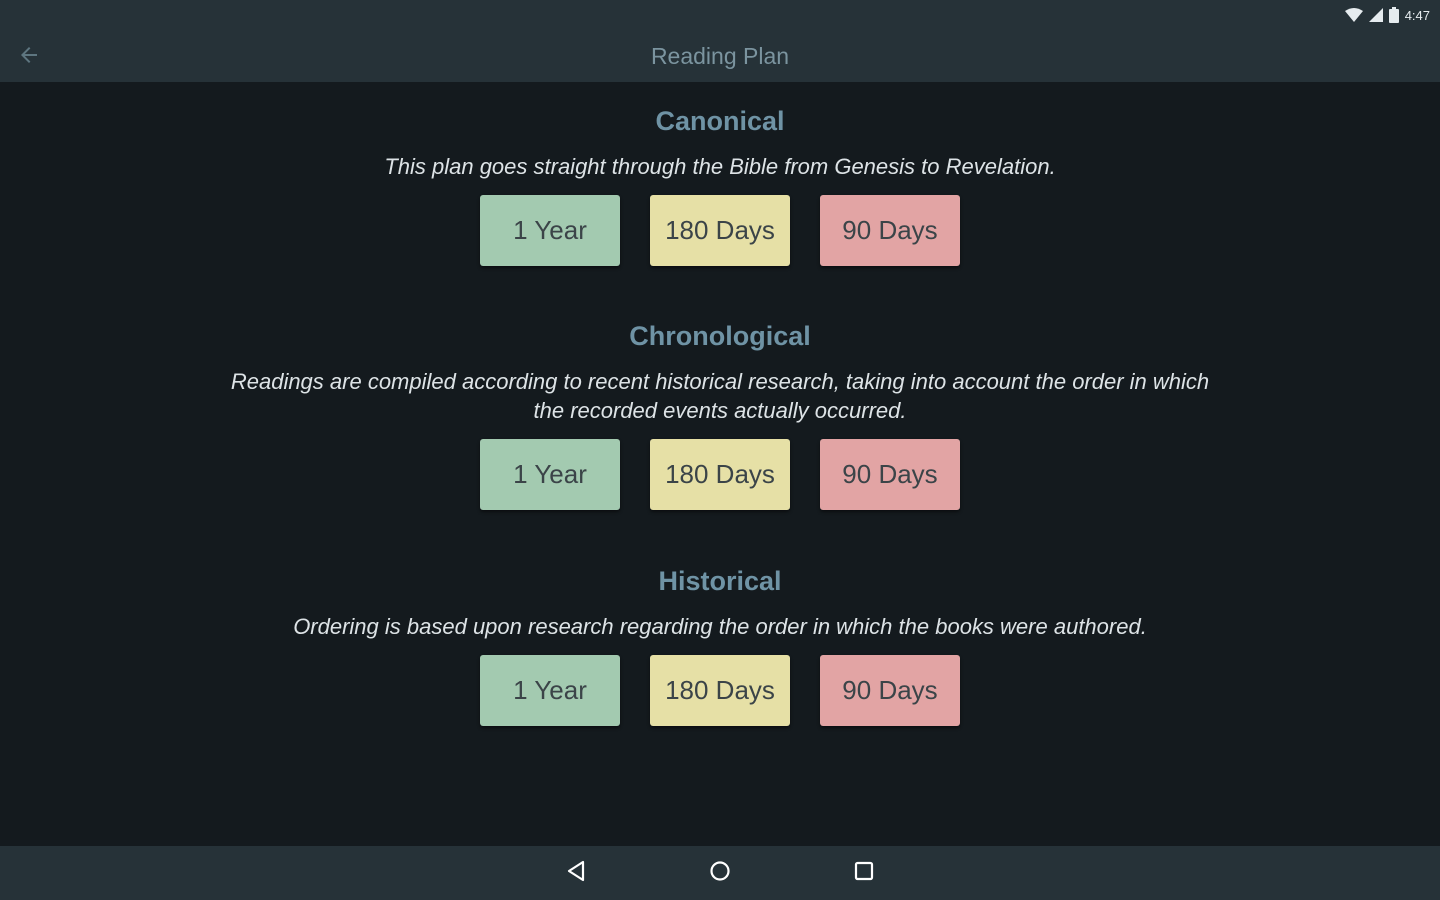 This screenshot has width=1440, height=900. Describe the element at coordinates (1375, 15) in the screenshot. I see `signal-icon` at that location.